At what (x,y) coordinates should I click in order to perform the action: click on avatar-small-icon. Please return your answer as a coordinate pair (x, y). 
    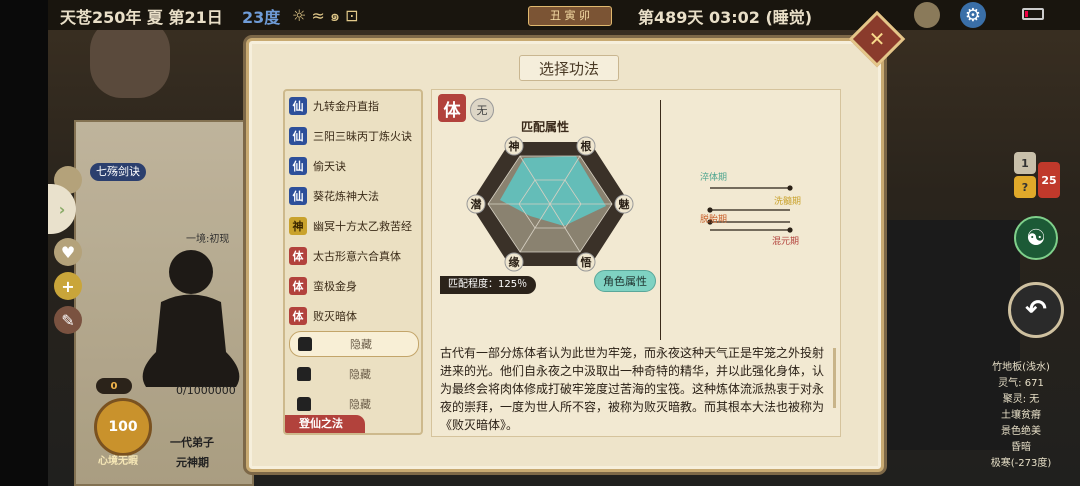
    Looking at the image, I should click on (927, 15).